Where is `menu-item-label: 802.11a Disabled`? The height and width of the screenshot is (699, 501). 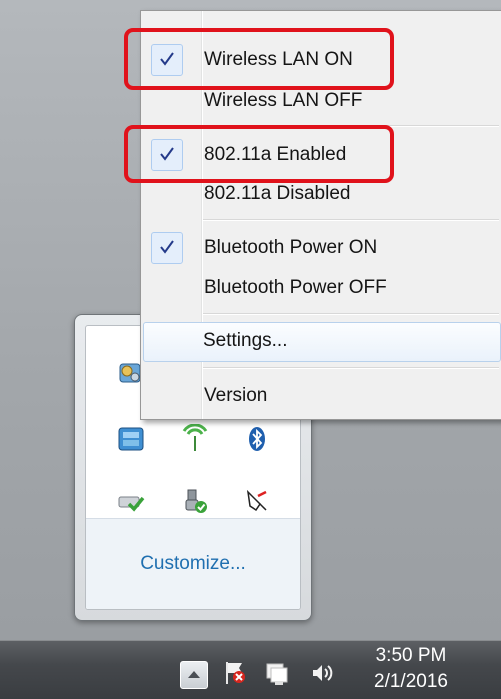 menu-item-label: 802.11a Disabled is located at coordinates (277, 193).